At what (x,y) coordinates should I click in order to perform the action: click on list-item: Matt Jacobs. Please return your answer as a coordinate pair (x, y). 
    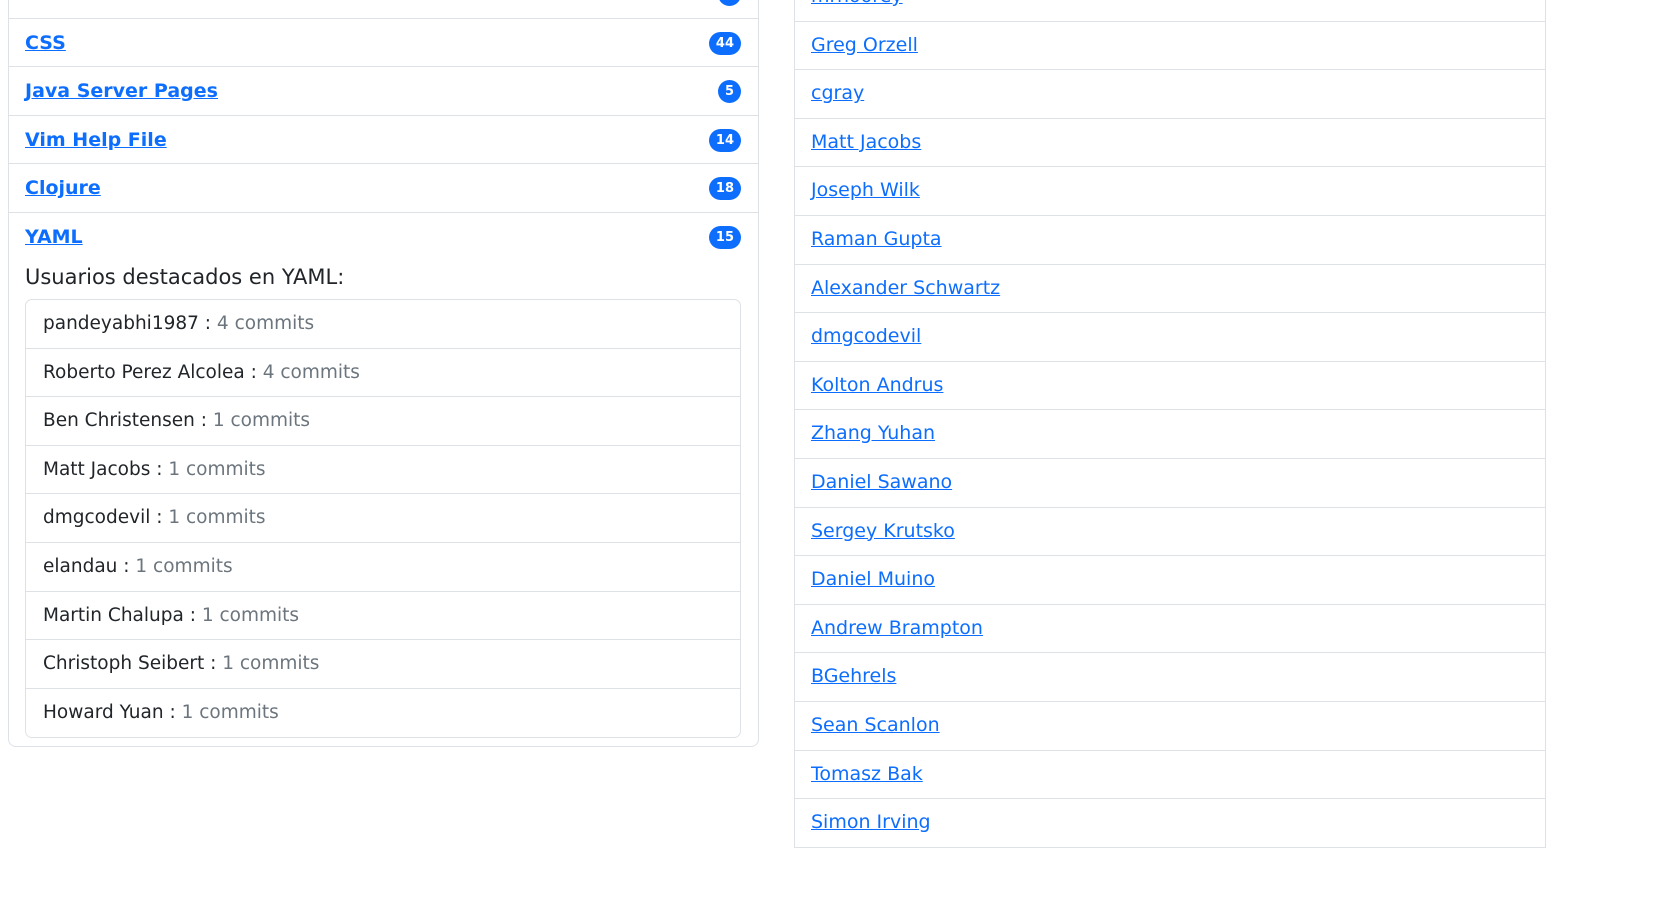
    Looking at the image, I should click on (1170, 143).